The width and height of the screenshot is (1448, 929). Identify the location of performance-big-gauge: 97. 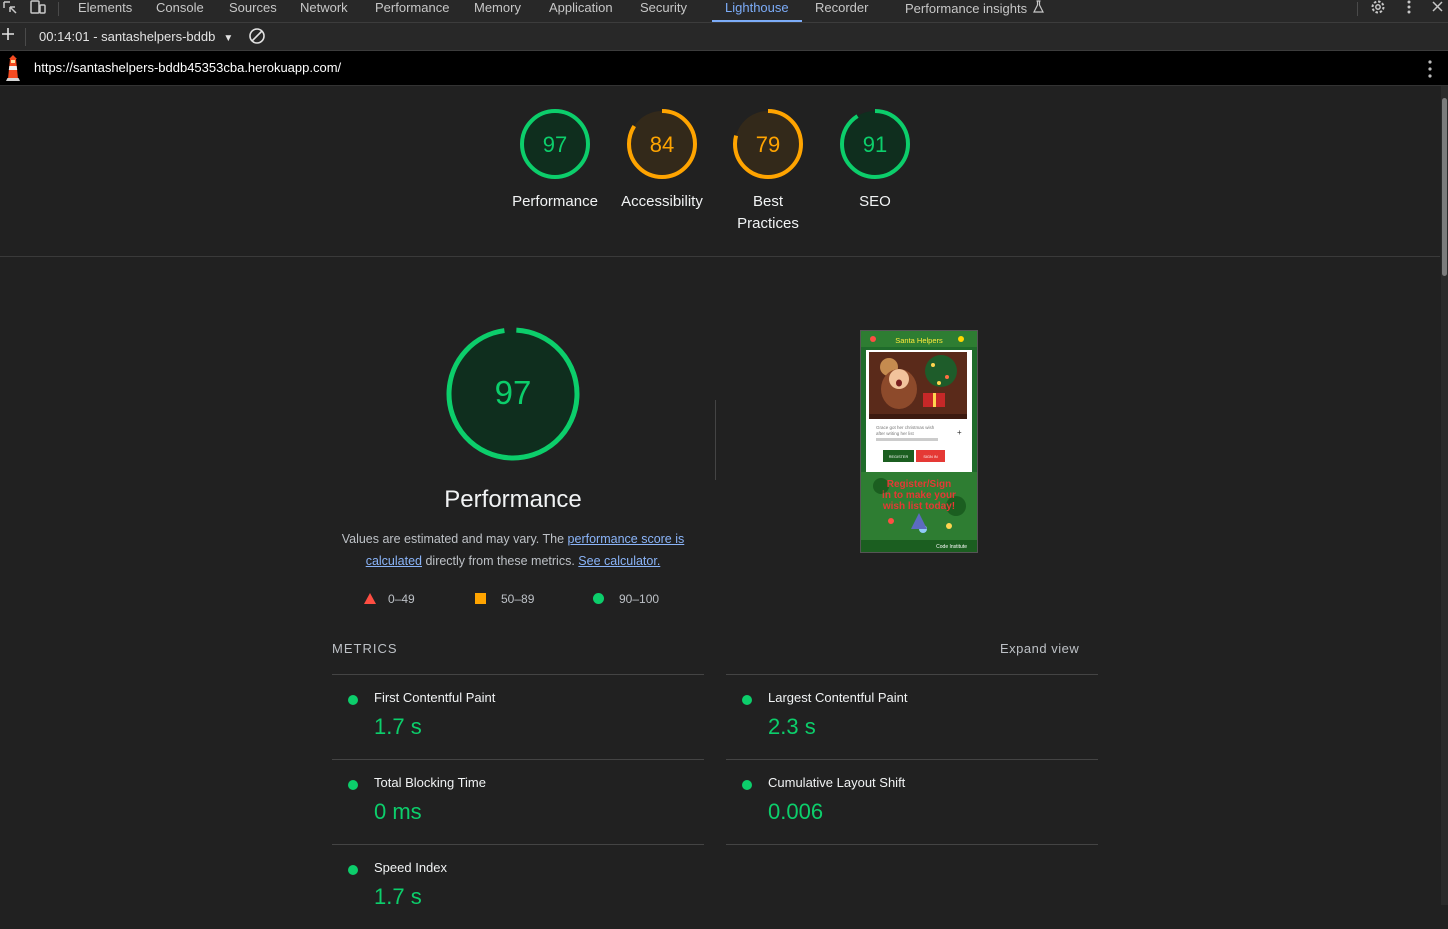
(513, 394).